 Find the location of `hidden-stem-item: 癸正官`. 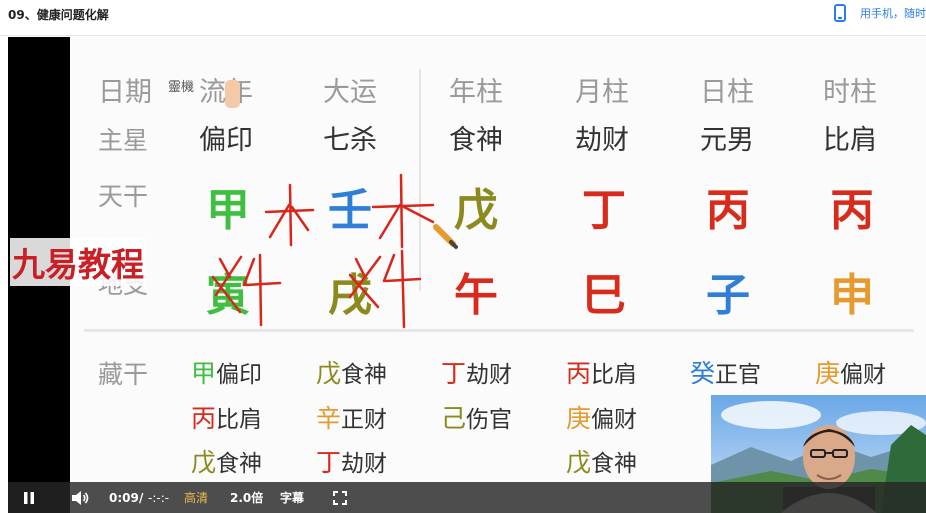

hidden-stem-item: 癸正官 is located at coordinates (725, 372).